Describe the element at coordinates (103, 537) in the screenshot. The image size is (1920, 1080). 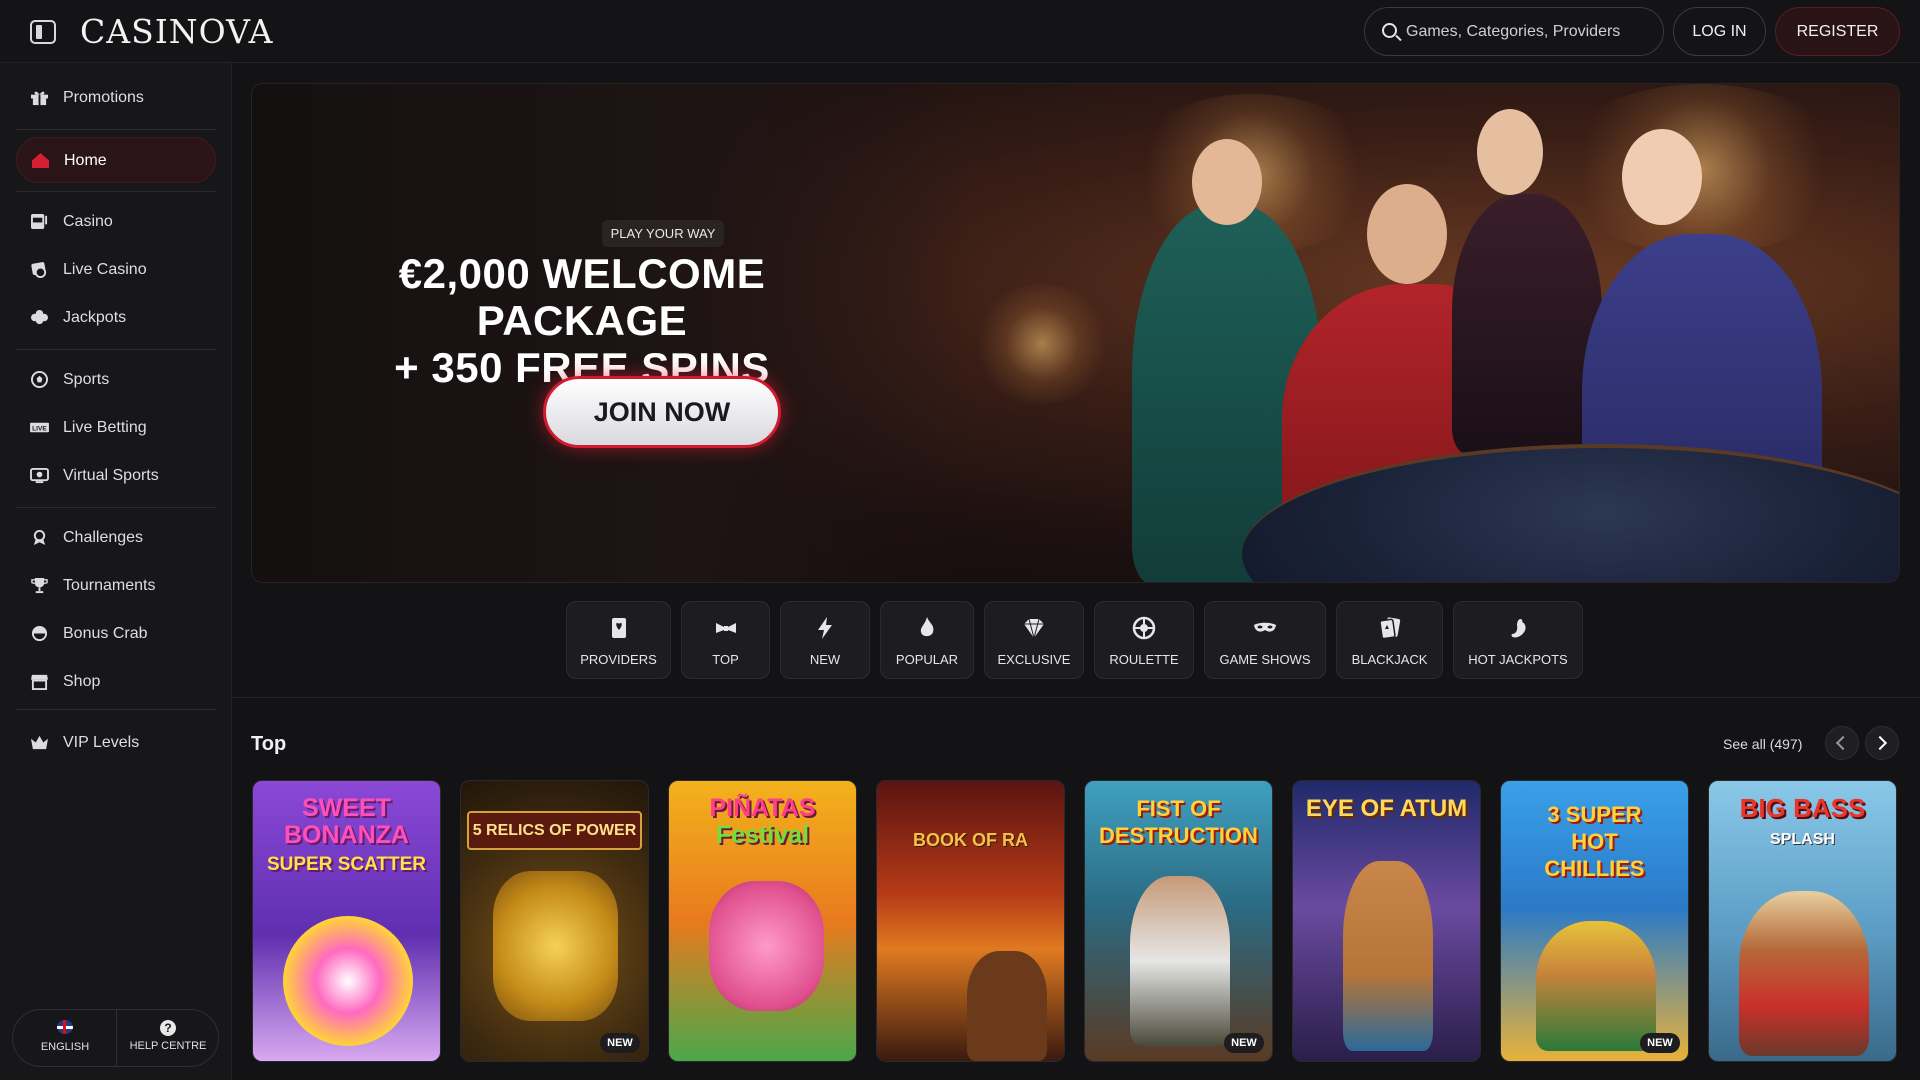
I see `sidebar-item-label: Challenges` at that location.